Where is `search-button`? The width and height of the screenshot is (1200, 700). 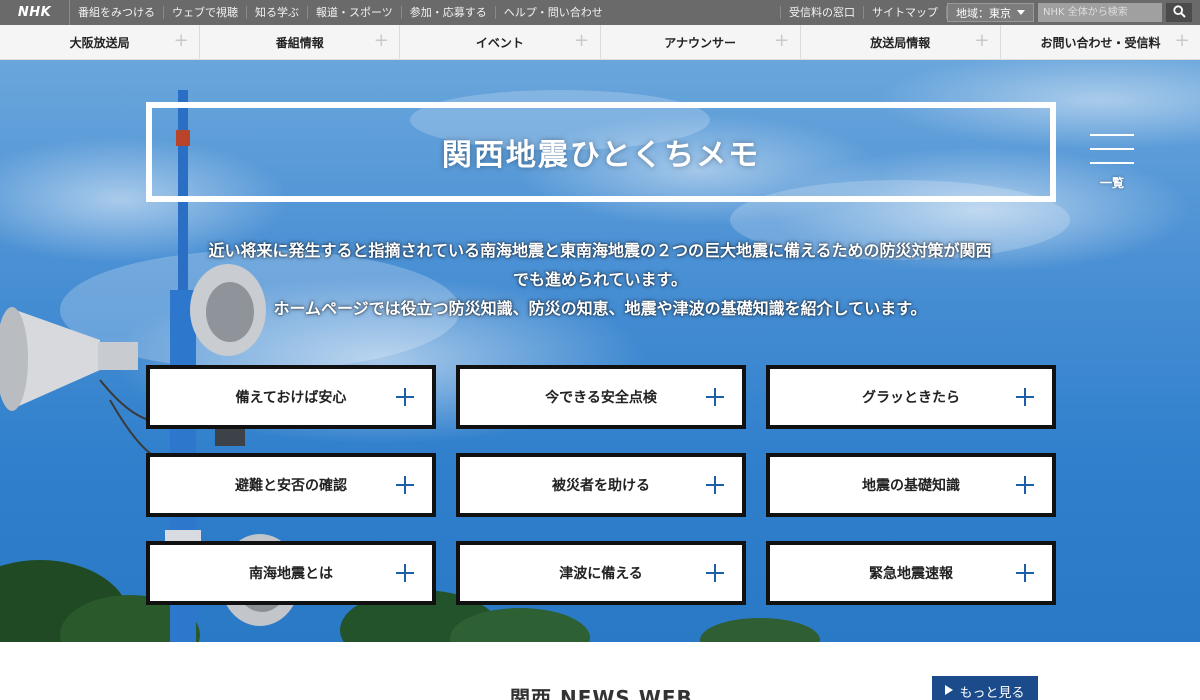
search-button is located at coordinates (1179, 12).